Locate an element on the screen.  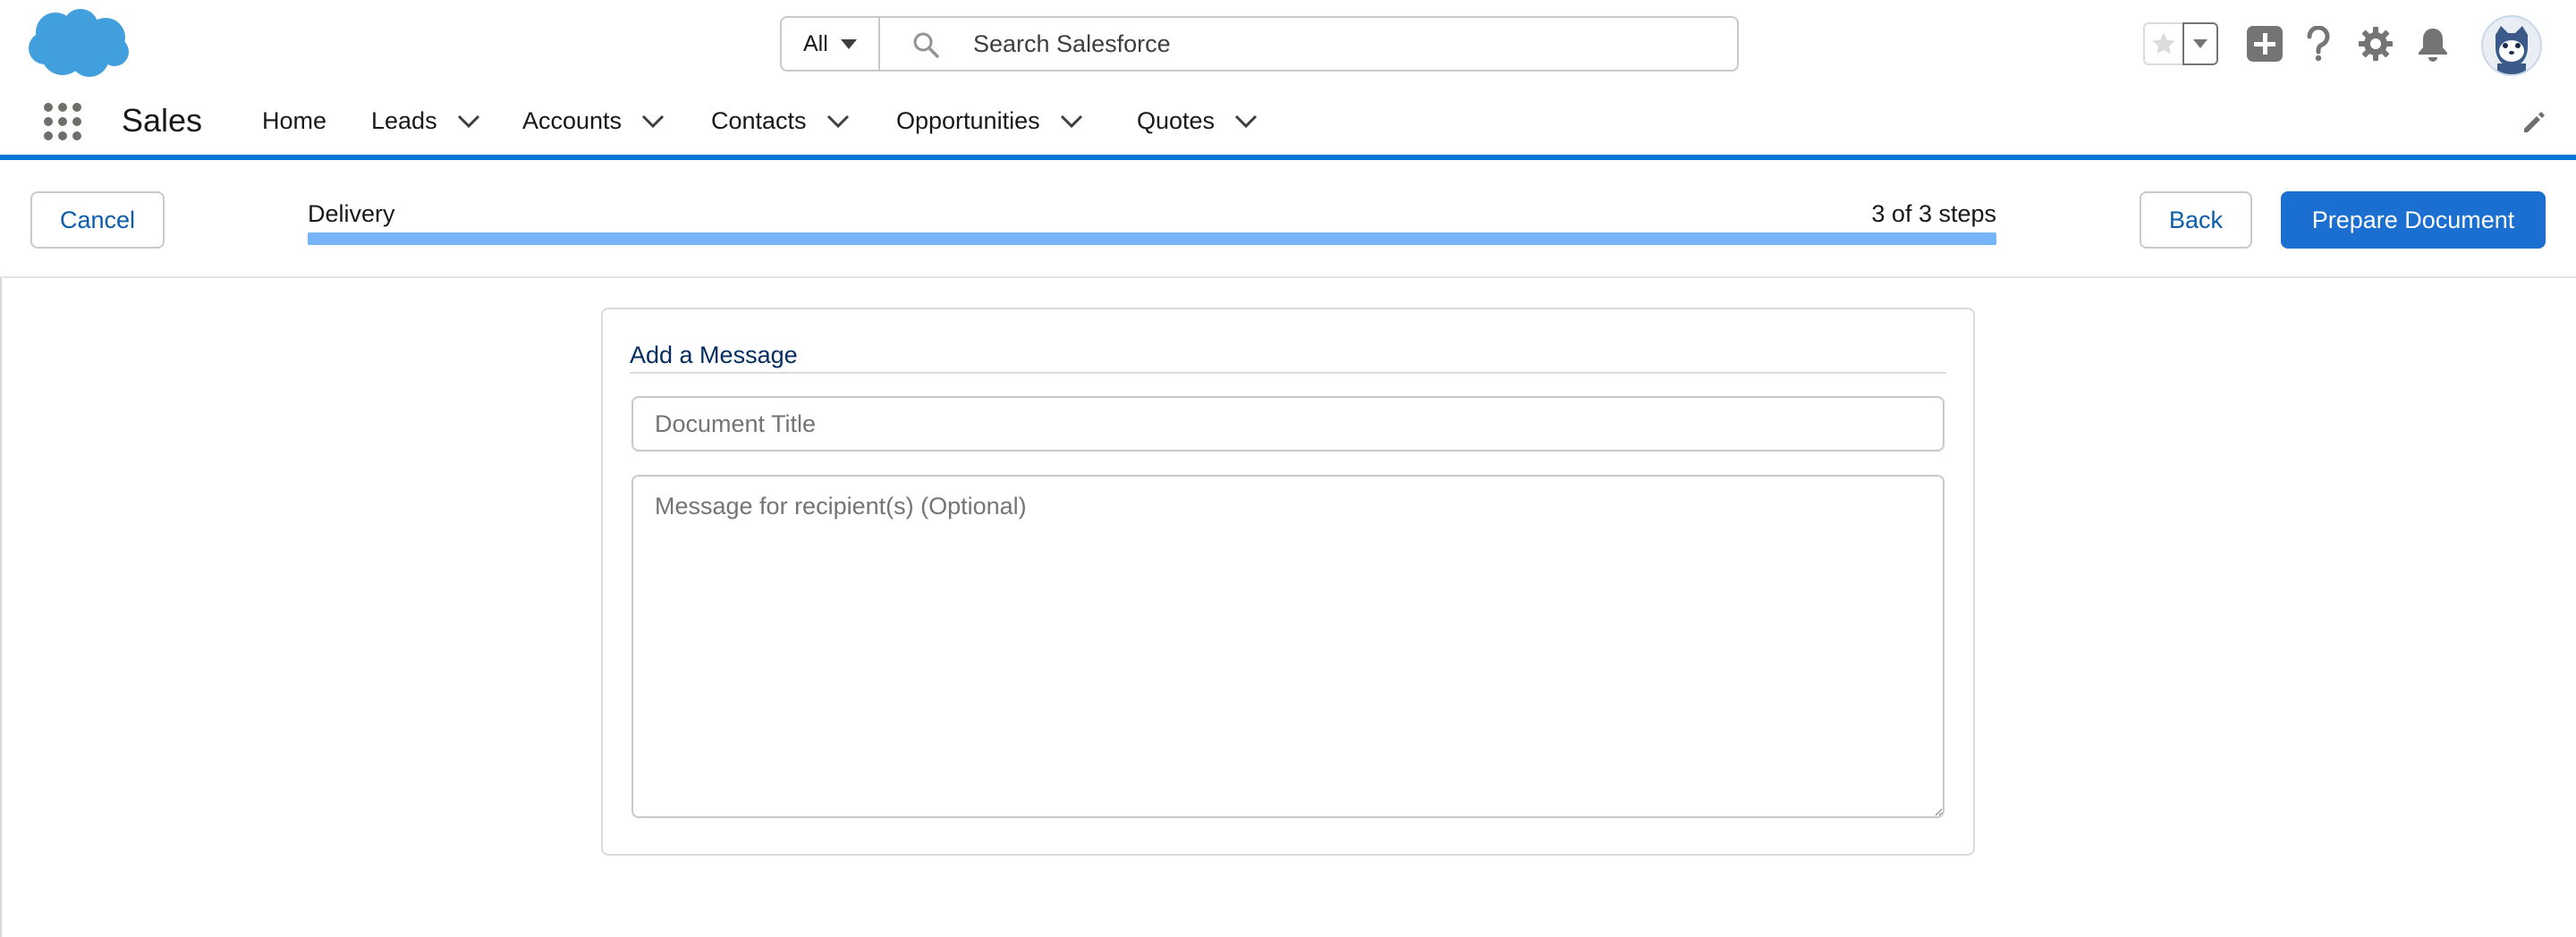
star-icon is located at coordinates (2163, 43).